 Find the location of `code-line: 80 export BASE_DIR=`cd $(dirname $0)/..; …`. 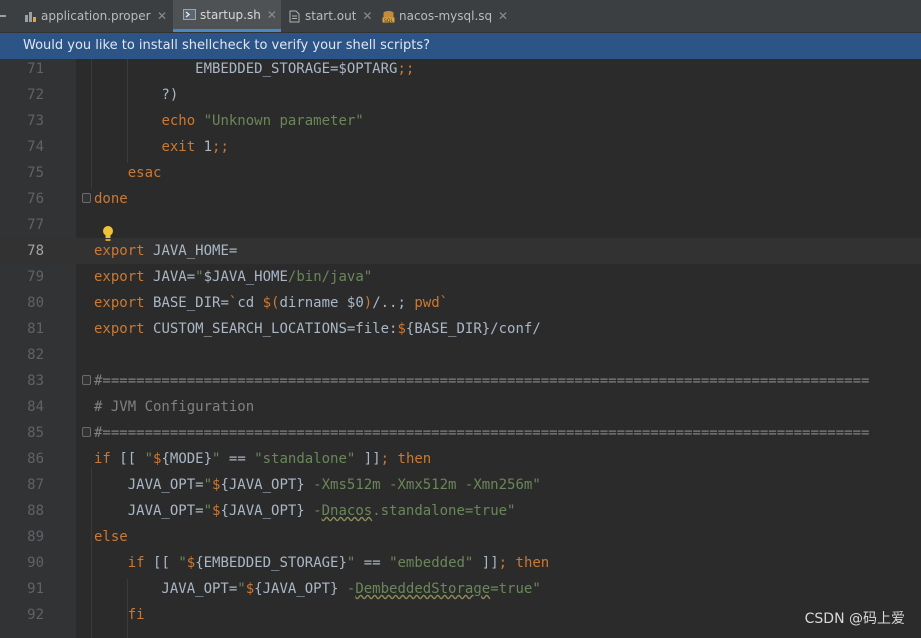

code-line: 80 export BASE_DIR=`cd $(dirname $0)/..; … is located at coordinates (460, 303).